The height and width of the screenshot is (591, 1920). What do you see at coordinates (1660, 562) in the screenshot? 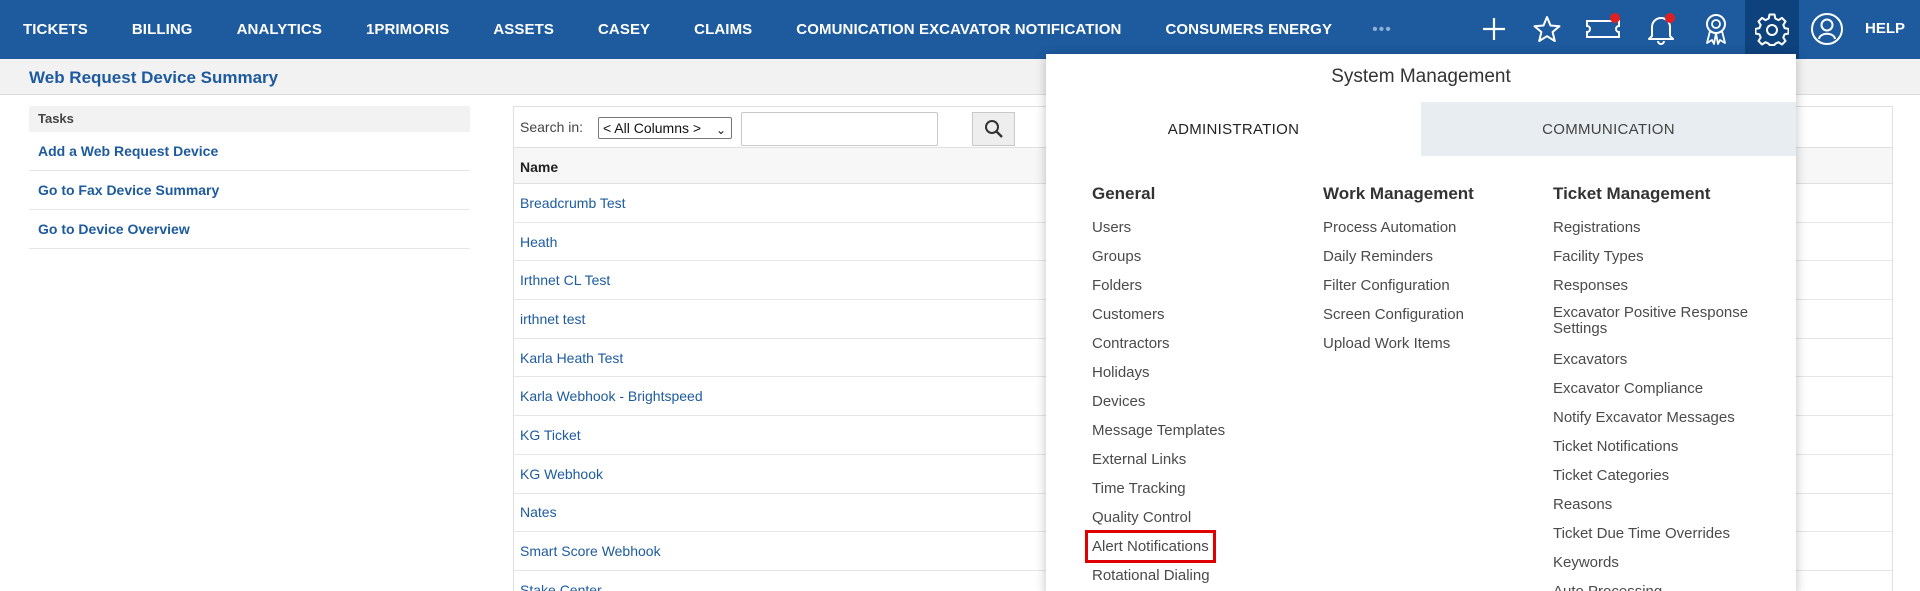
I see `menu-link-keywords: Keywords` at bounding box center [1660, 562].